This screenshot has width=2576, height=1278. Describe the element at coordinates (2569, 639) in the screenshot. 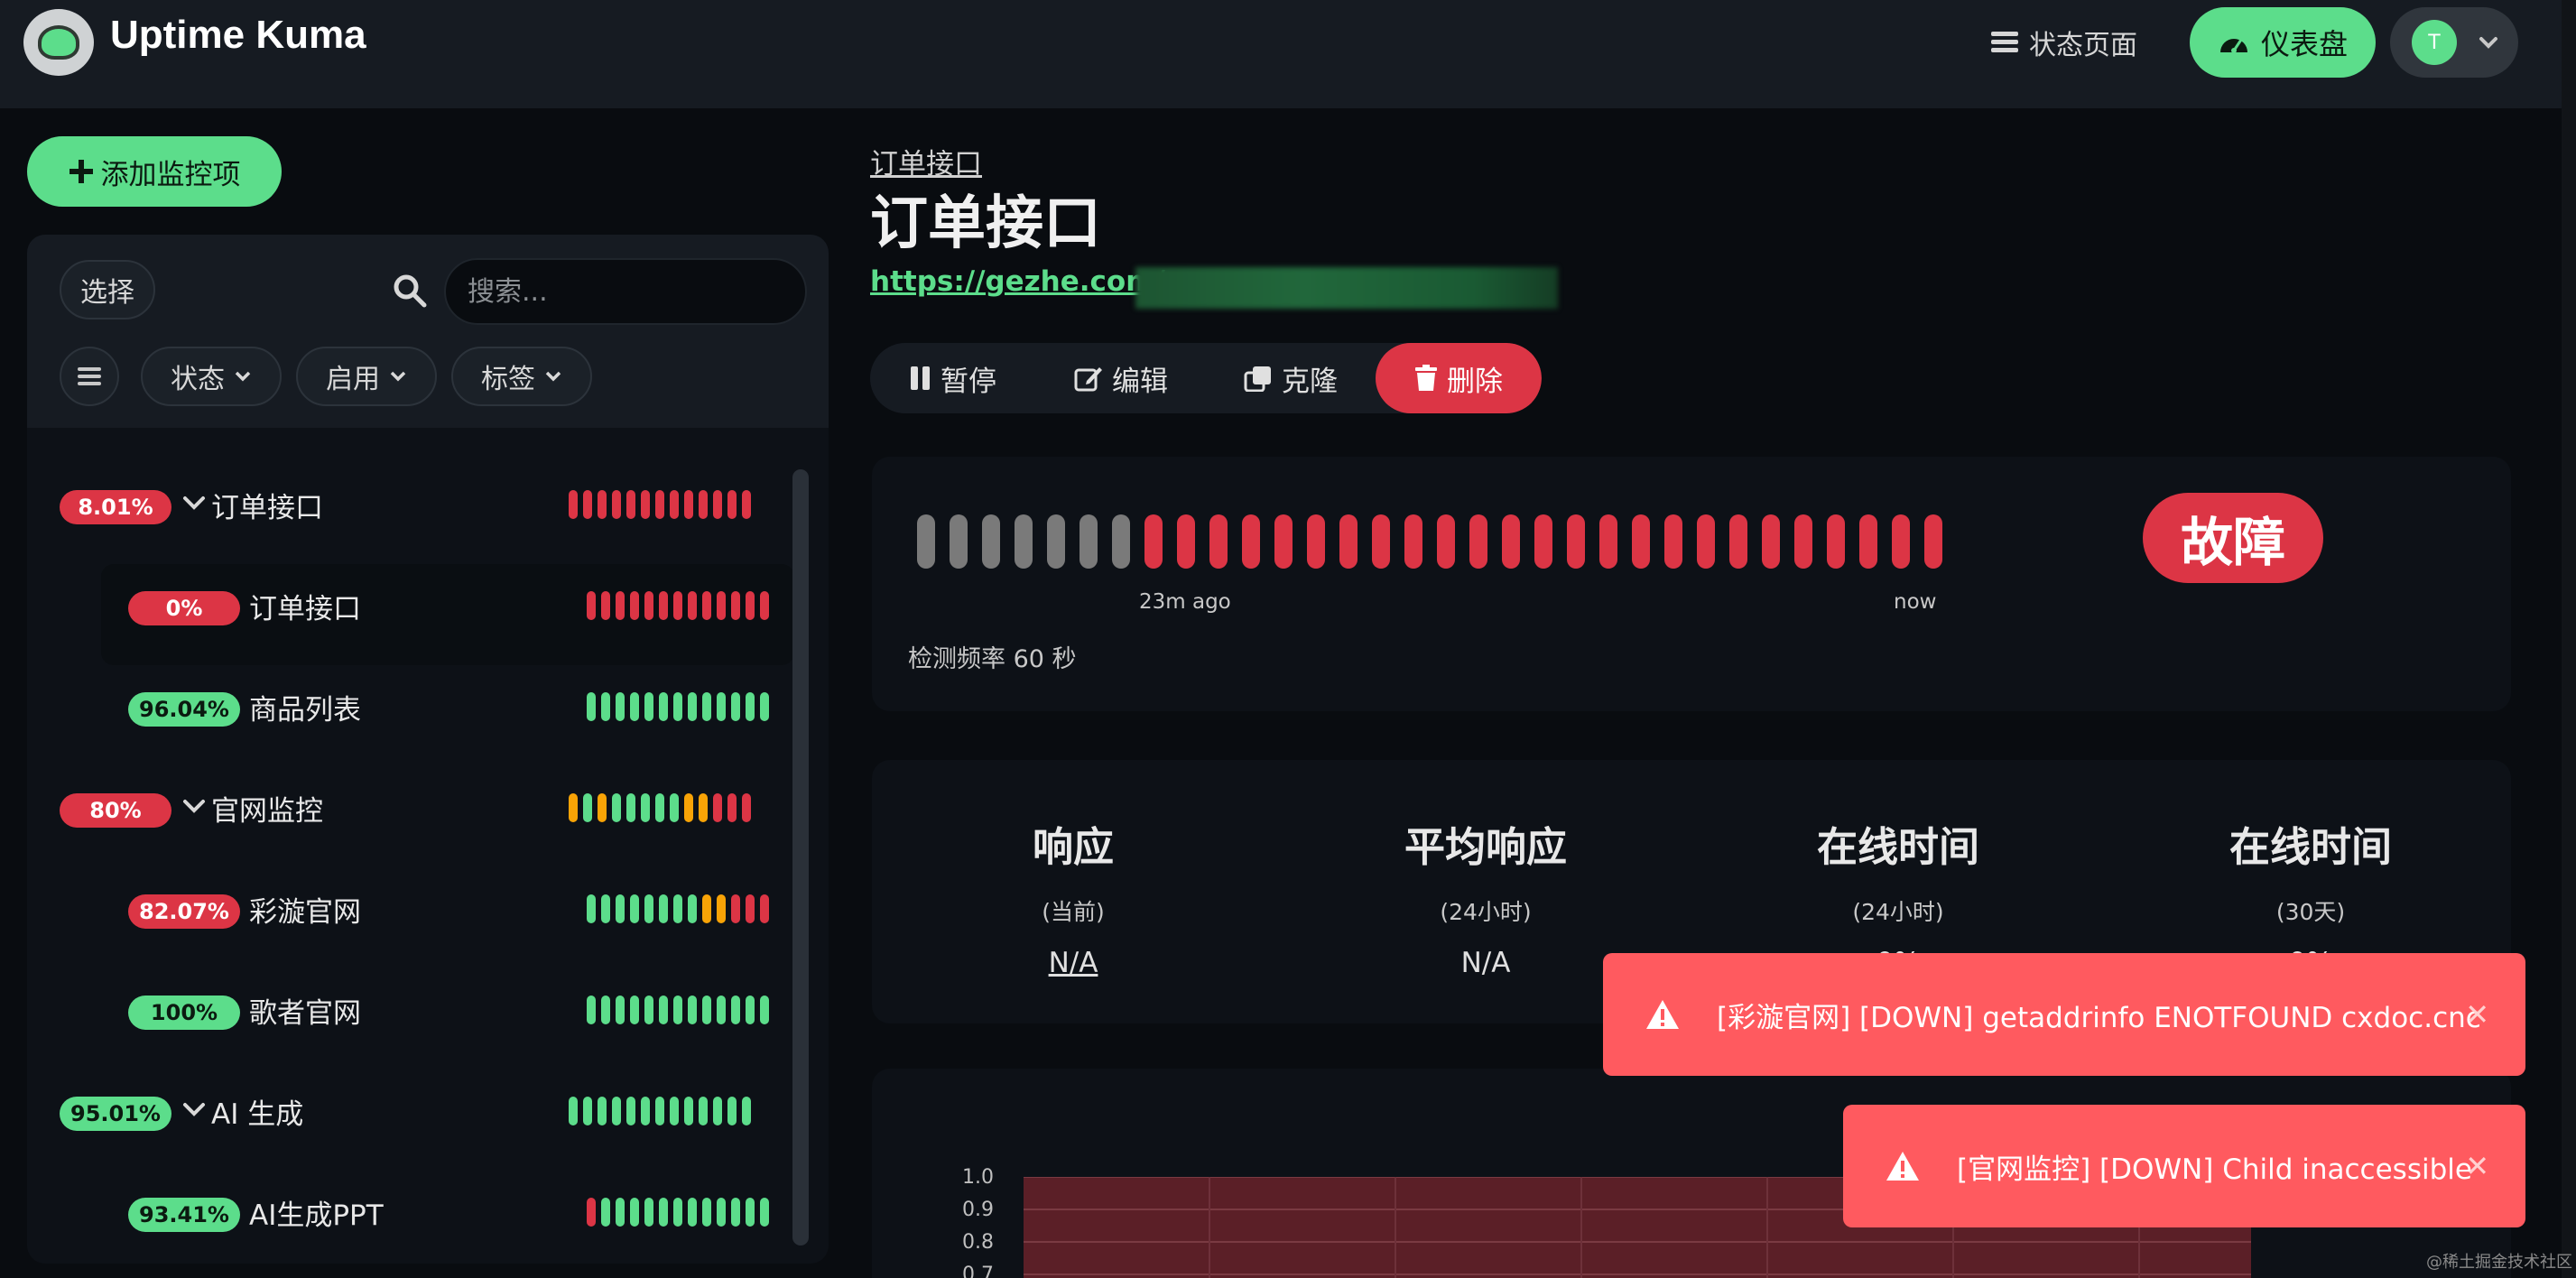

I see `page-scrollbar` at that location.